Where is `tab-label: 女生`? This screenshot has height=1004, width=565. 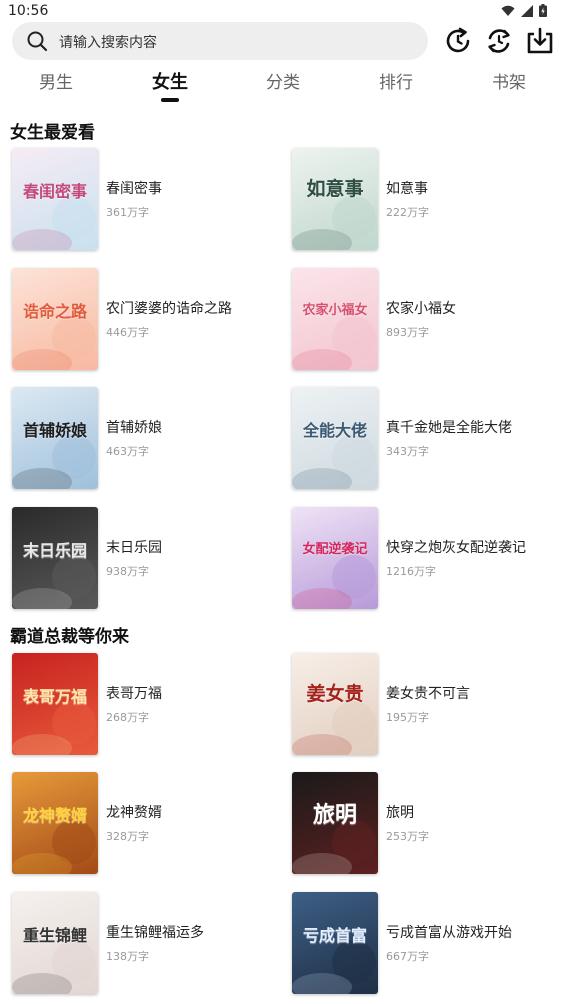 tab-label: 女生 is located at coordinates (170, 82).